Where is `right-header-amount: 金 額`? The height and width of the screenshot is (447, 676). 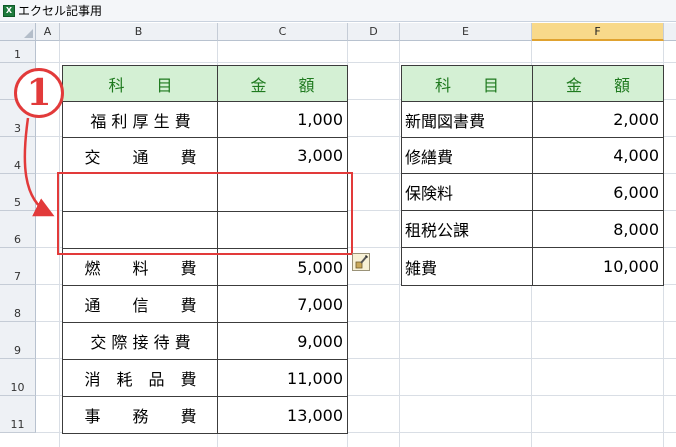 right-header-amount: 金 額 is located at coordinates (598, 83).